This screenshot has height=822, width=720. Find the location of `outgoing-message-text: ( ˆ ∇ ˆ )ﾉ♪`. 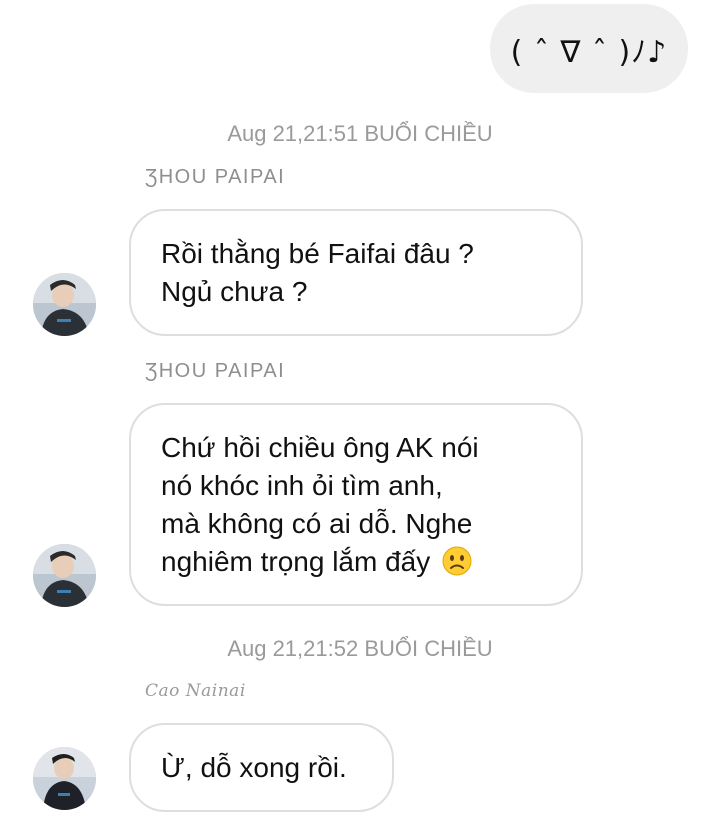

outgoing-message-text: ( ˆ ∇ ˆ )ﾉ♪ is located at coordinates (589, 52).